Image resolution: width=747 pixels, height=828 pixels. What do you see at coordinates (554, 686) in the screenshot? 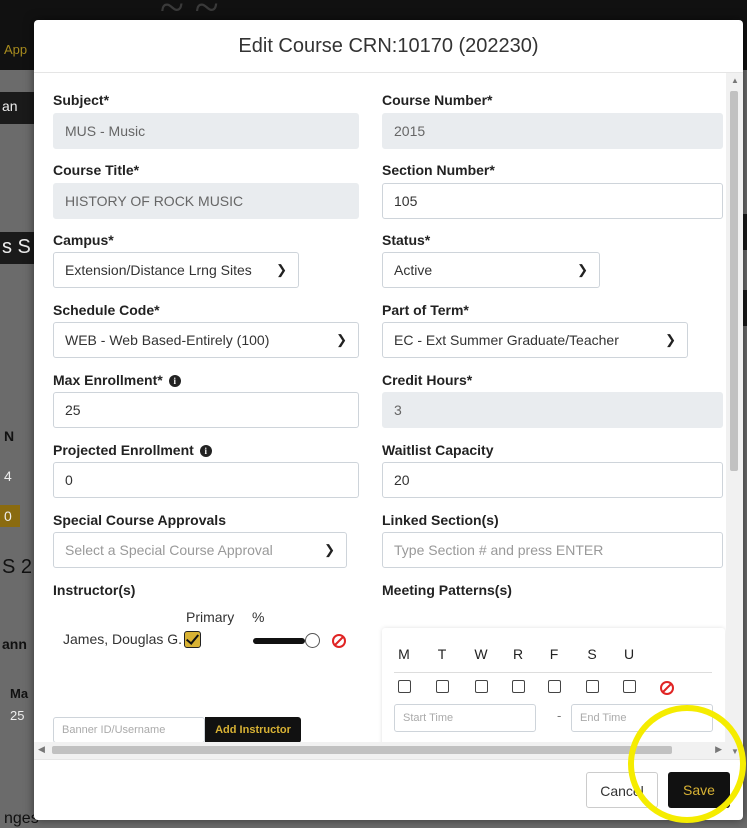
I see `day-checkbox-f` at bounding box center [554, 686].